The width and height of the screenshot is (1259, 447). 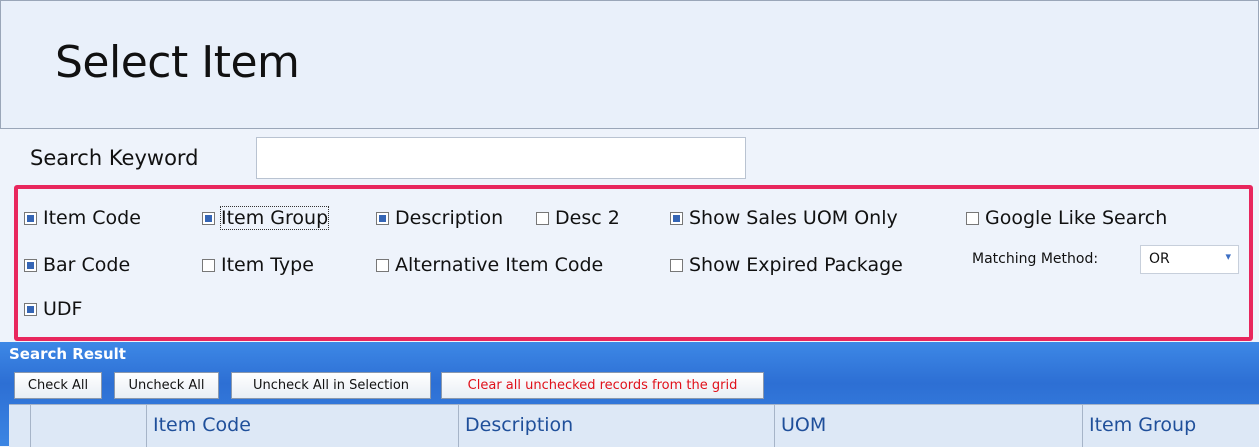 What do you see at coordinates (30, 309) in the screenshot?
I see `udf-checkbox` at bounding box center [30, 309].